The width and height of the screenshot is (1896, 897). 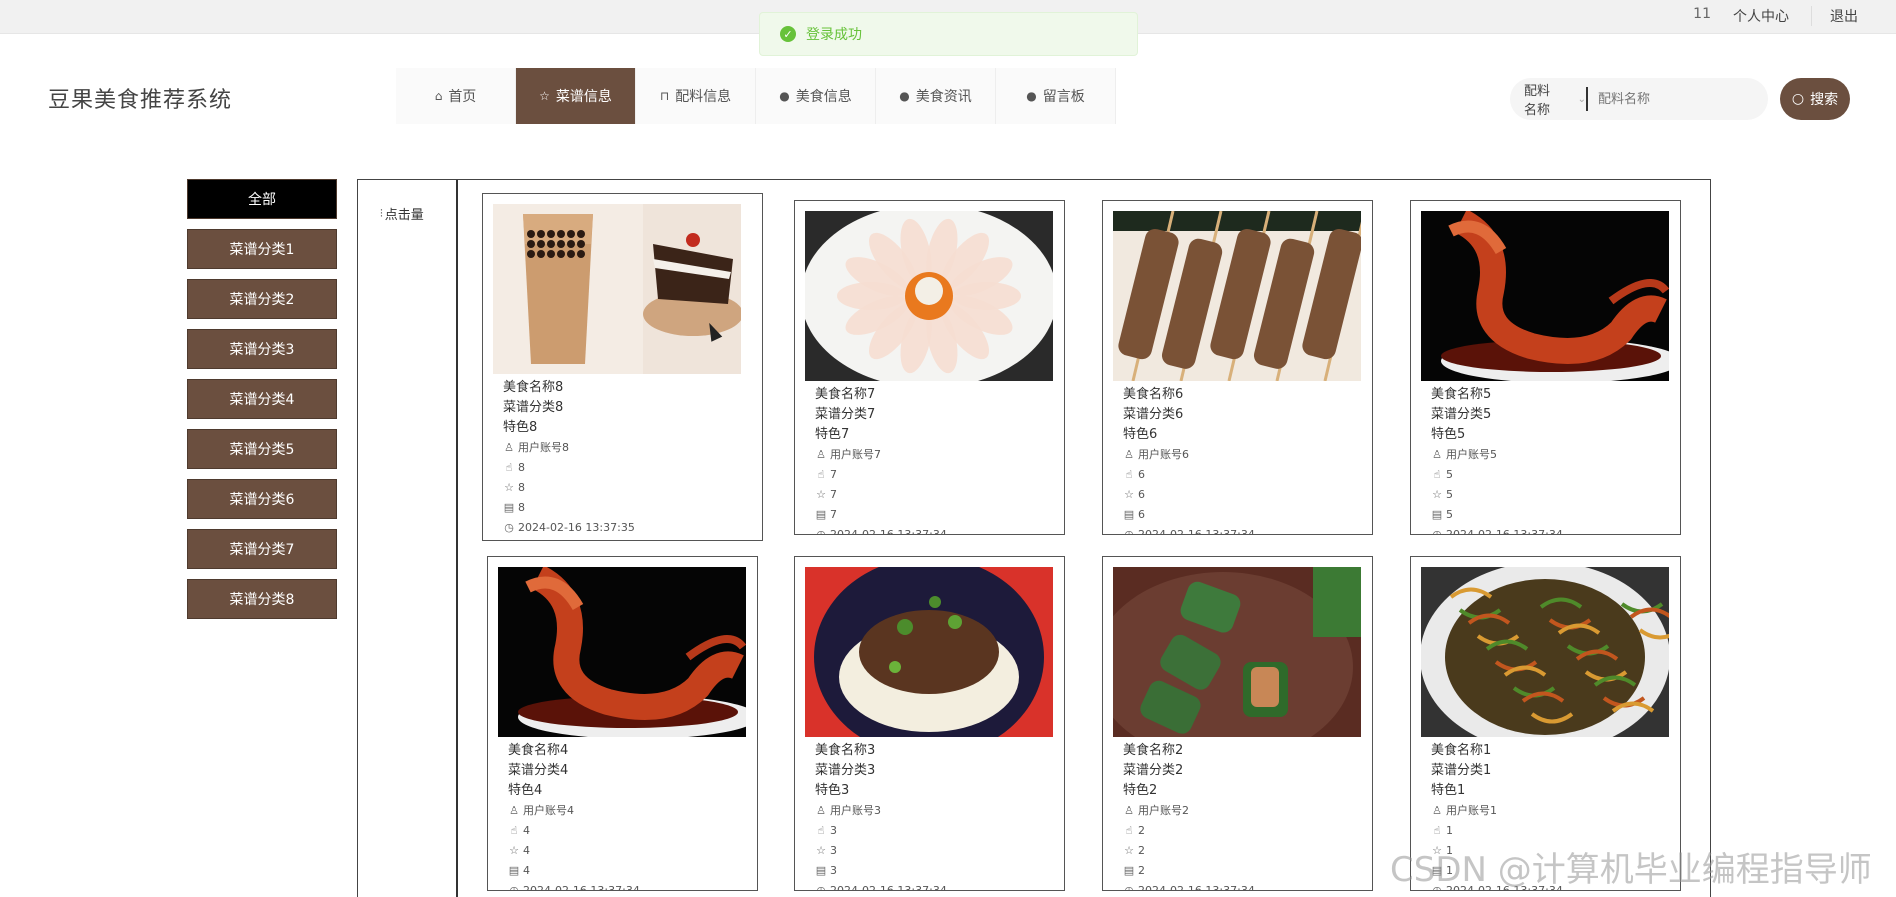 What do you see at coordinates (262, 199) in the screenshot?
I see `category-all: 全部` at bounding box center [262, 199].